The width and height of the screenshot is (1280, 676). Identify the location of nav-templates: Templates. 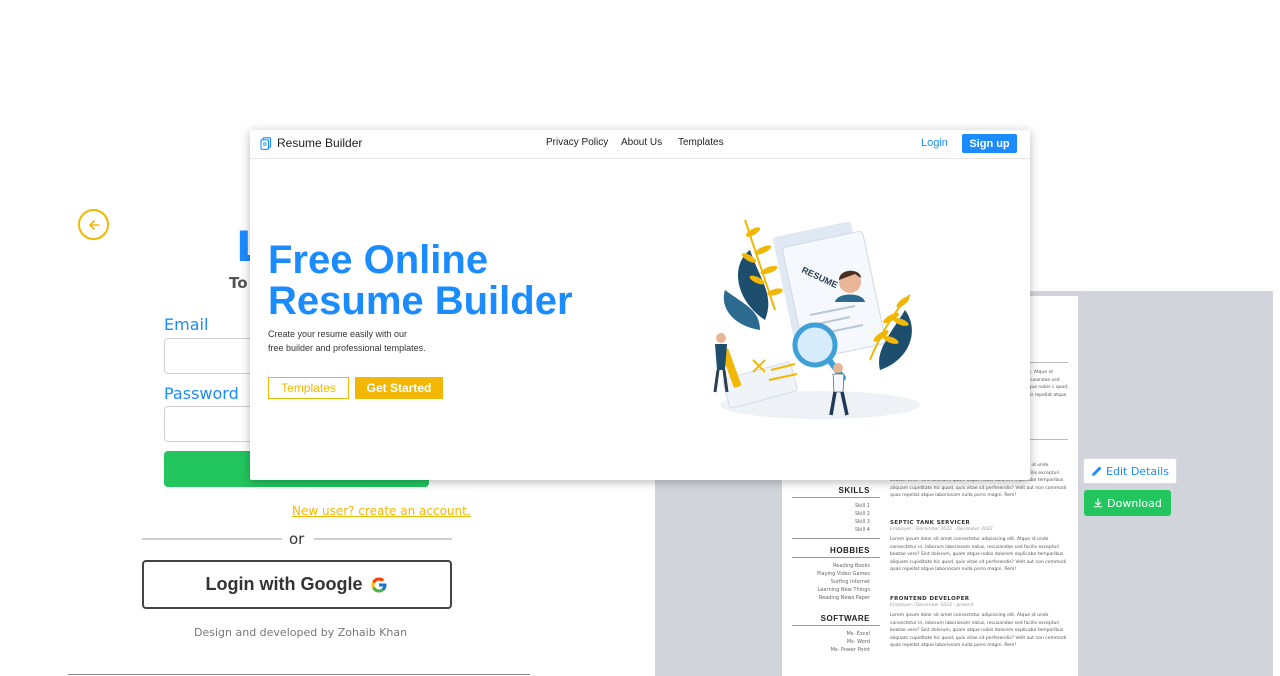
(701, 142).